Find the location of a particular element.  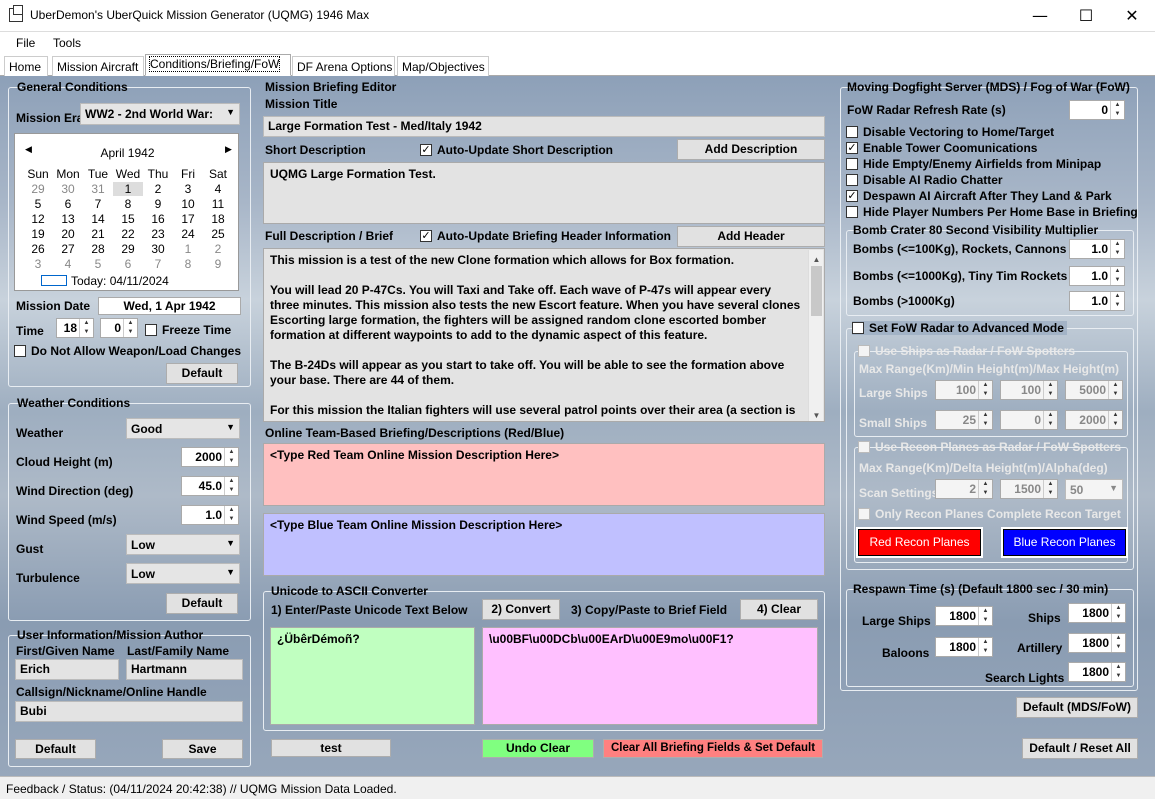

calendar-day: 8 is located at coordinates (128, 204).